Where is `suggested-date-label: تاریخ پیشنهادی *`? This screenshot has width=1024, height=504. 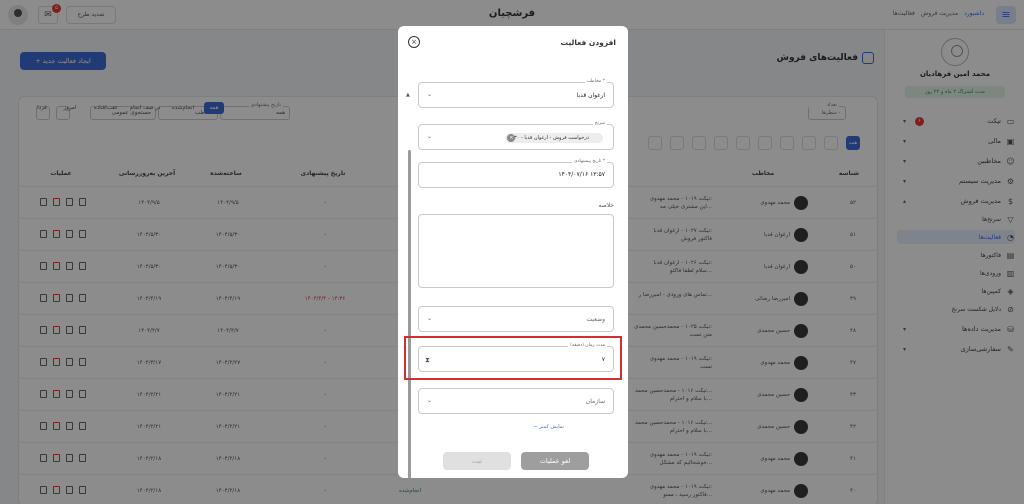 suggested-date-label: تاریخ پیشنهادی * is located at coordinates (589, 162).